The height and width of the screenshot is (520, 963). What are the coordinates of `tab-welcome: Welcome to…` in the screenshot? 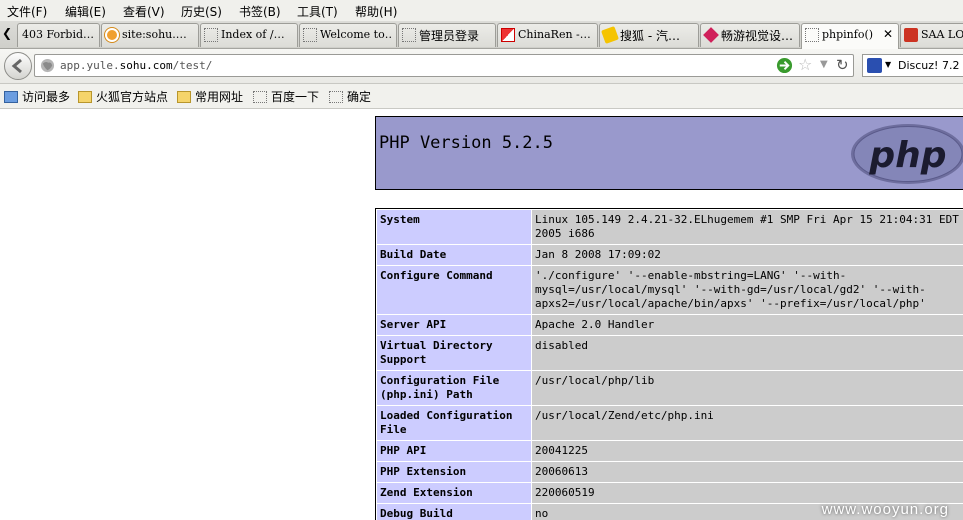 It's located at (348, 35).